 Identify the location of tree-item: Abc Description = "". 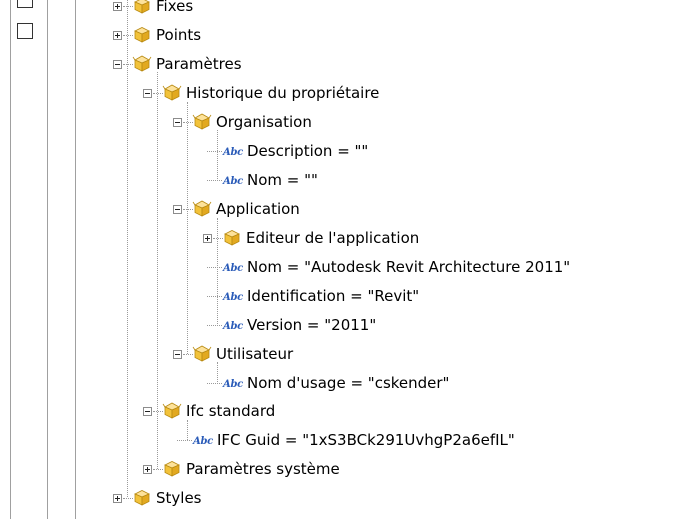
(442, 151).